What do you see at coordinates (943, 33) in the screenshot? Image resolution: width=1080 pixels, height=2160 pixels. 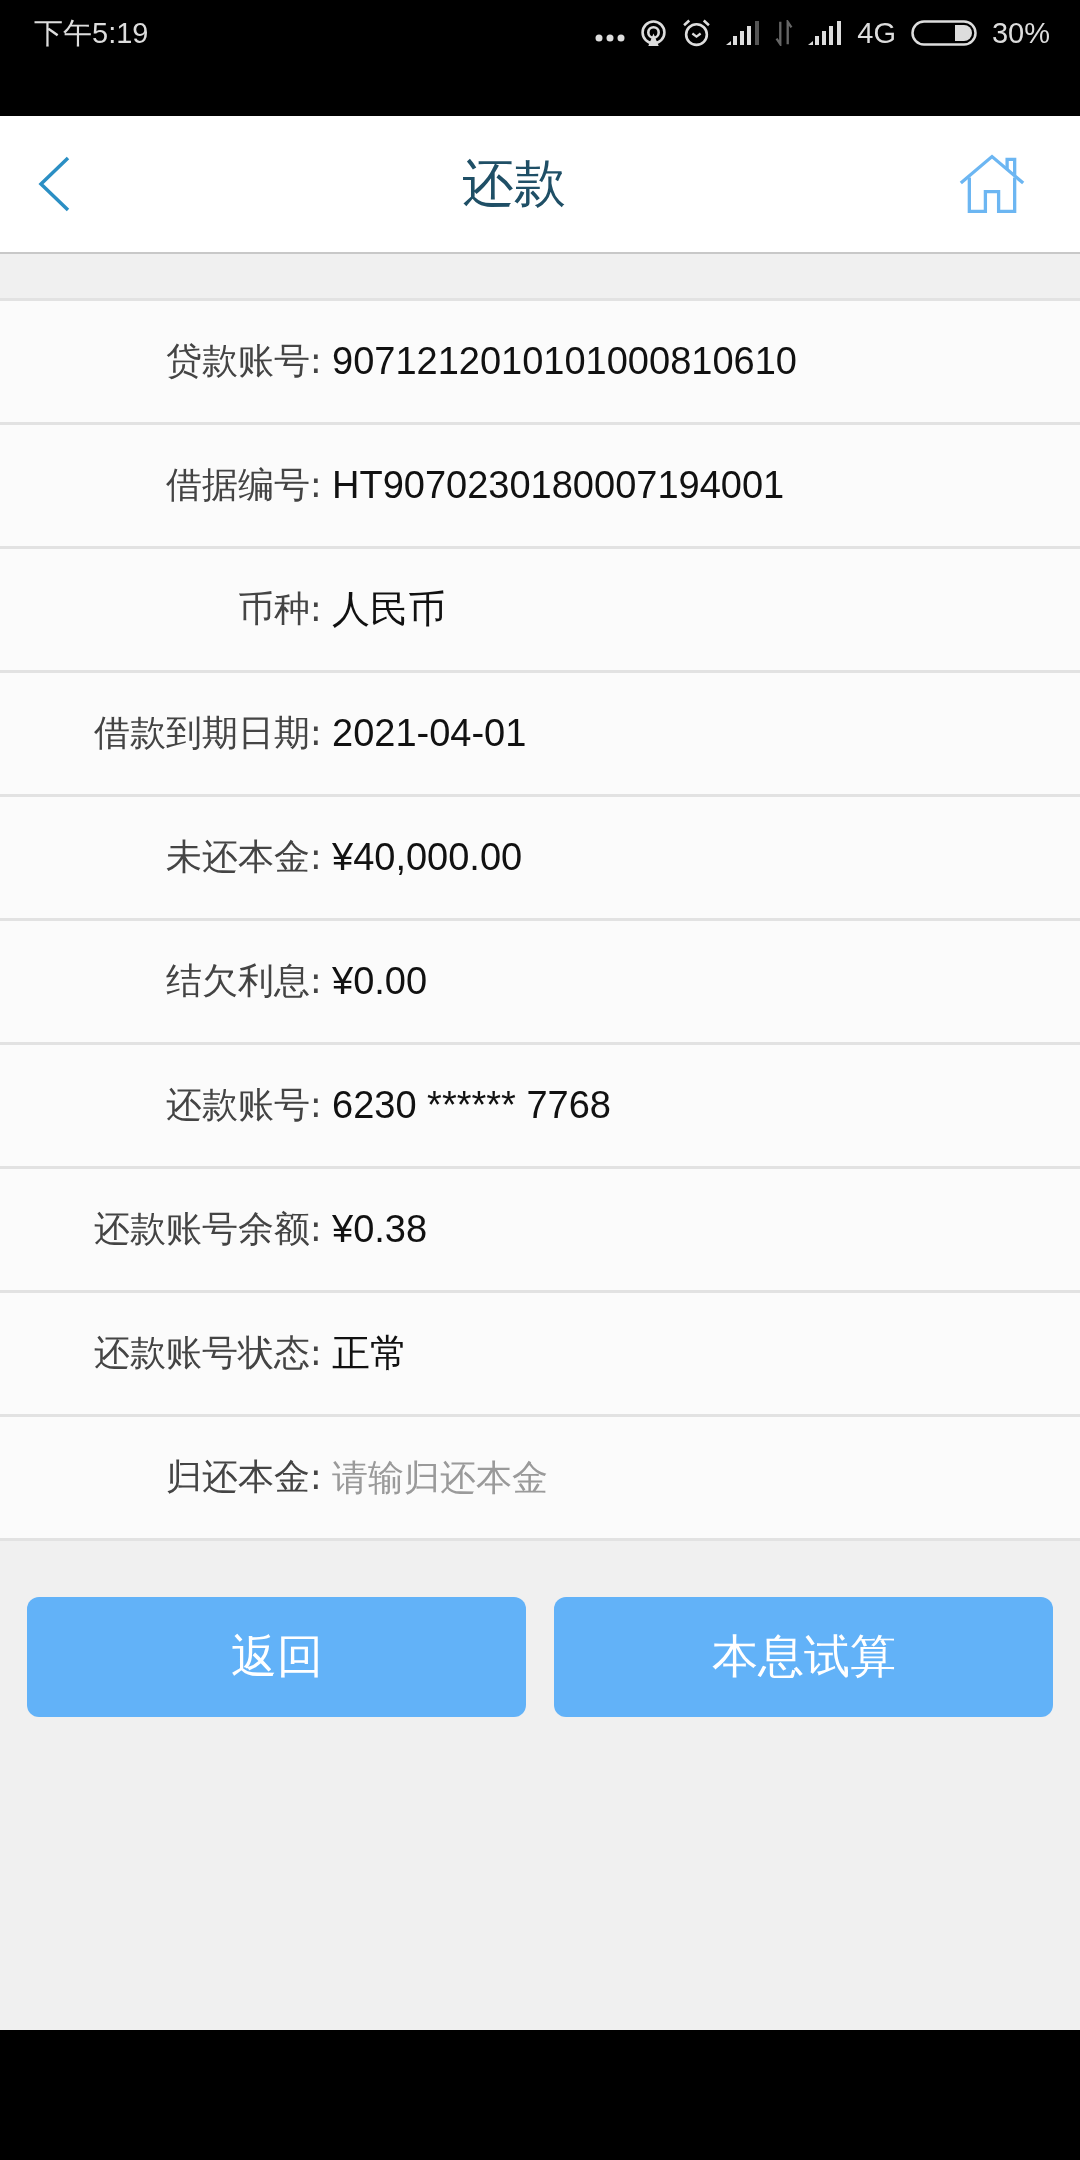 I see `battery-icon` at bounding box center [943, 33].